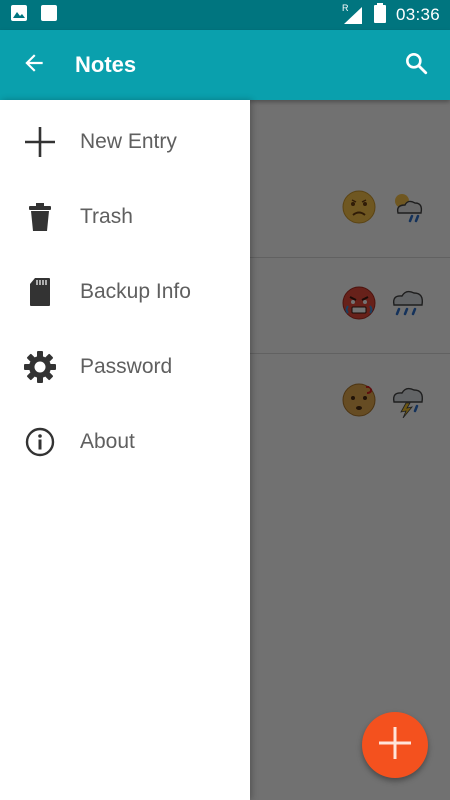 Image resolution: width=450 pixels, height=800 pixels. What do you see at coordinates (225, 65) in the screenshot?
I see `app-bar: Notes` at bounding box center [225, 65].